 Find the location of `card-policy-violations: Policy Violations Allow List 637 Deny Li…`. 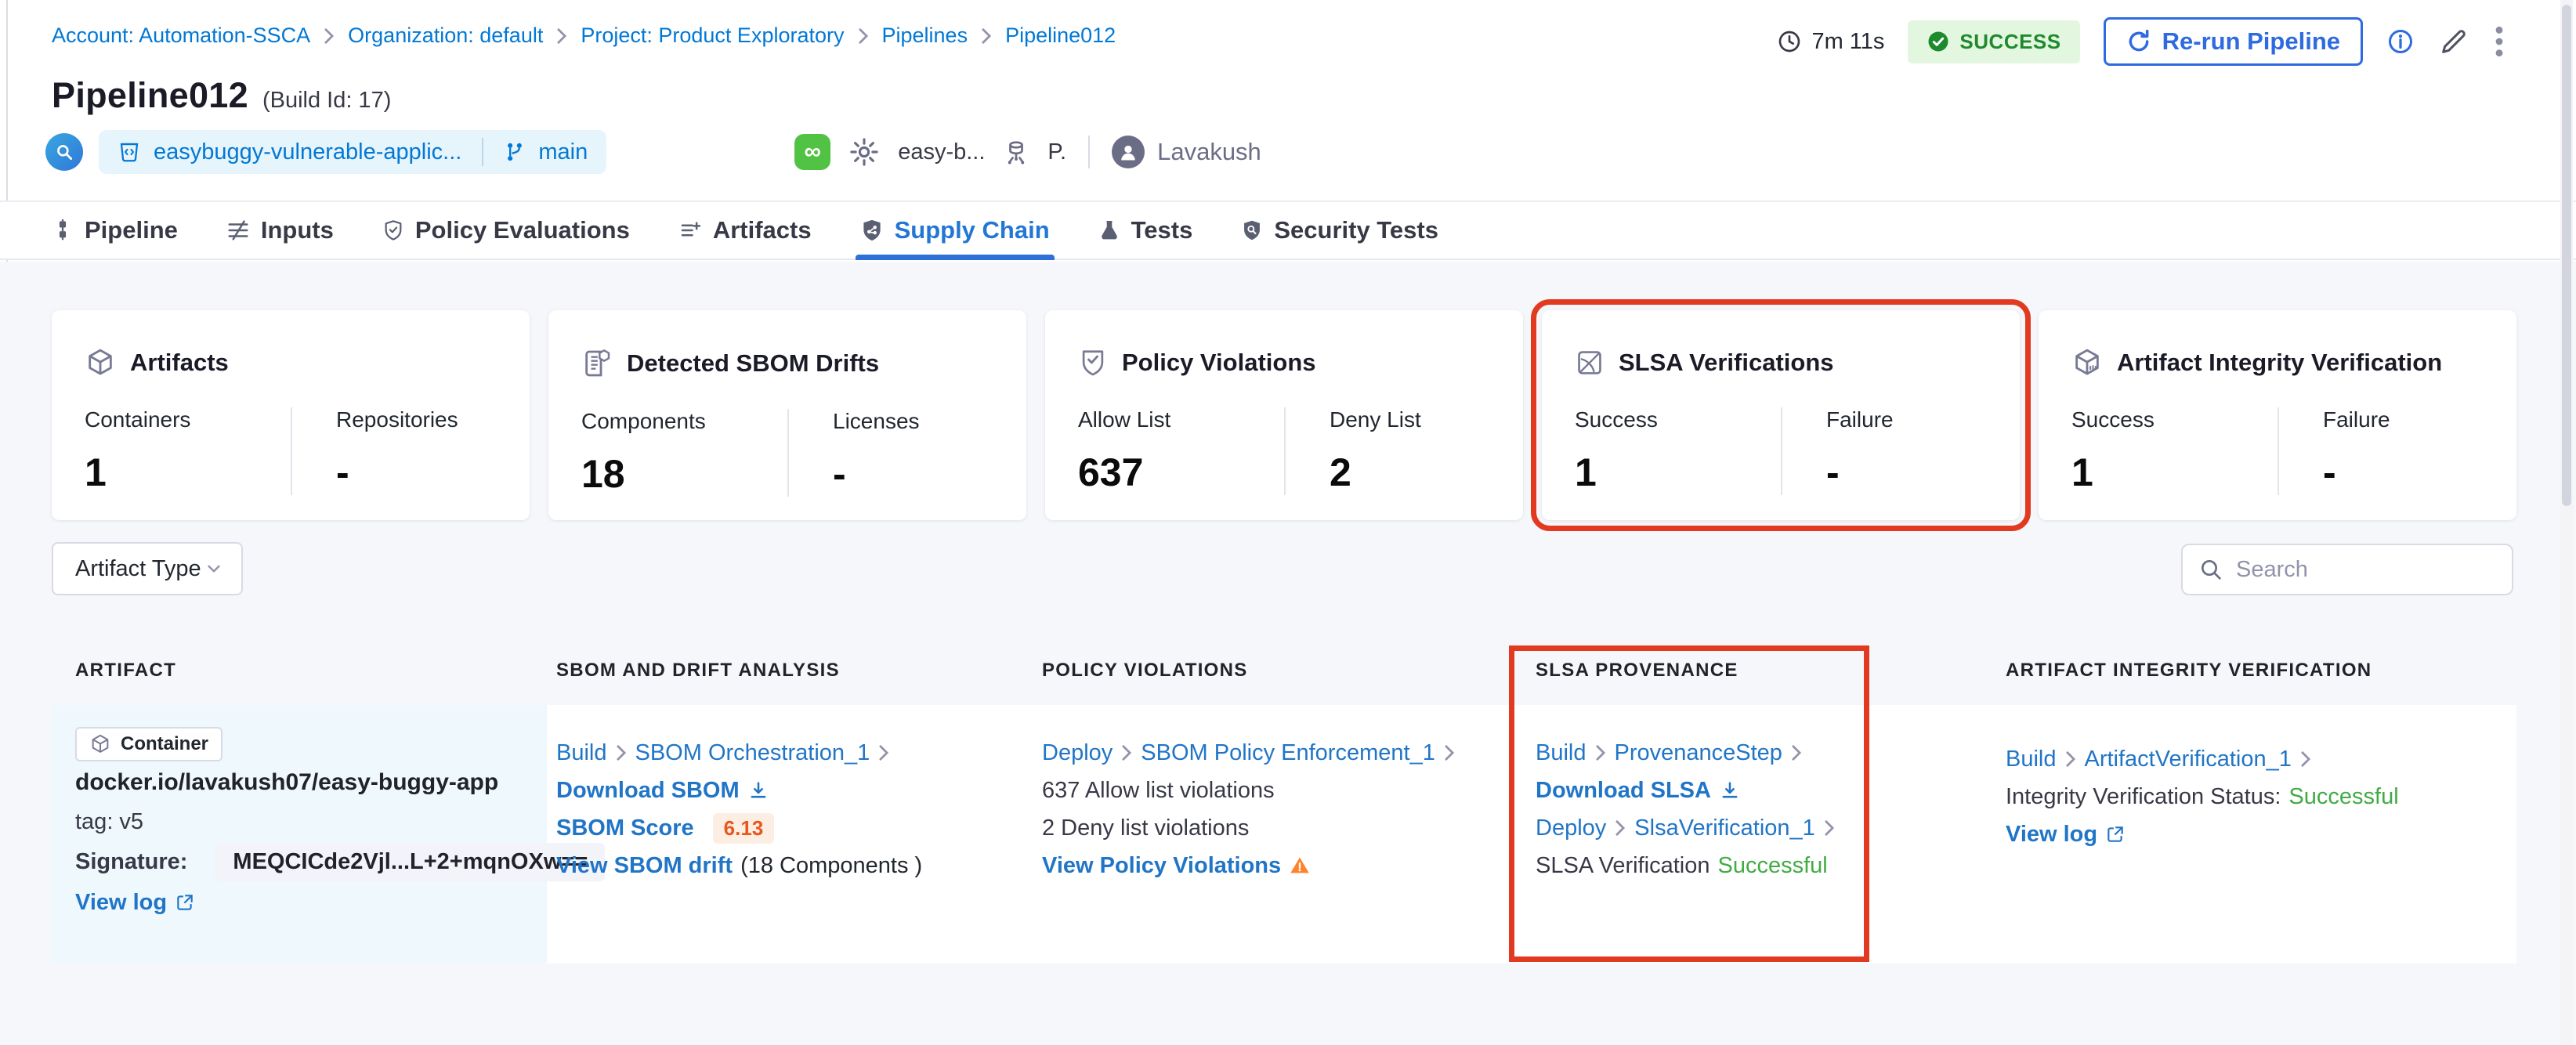

card-policy-violations: Policy Violations Allow List 637 Deny Li… is located at coordinates (1284, 415).